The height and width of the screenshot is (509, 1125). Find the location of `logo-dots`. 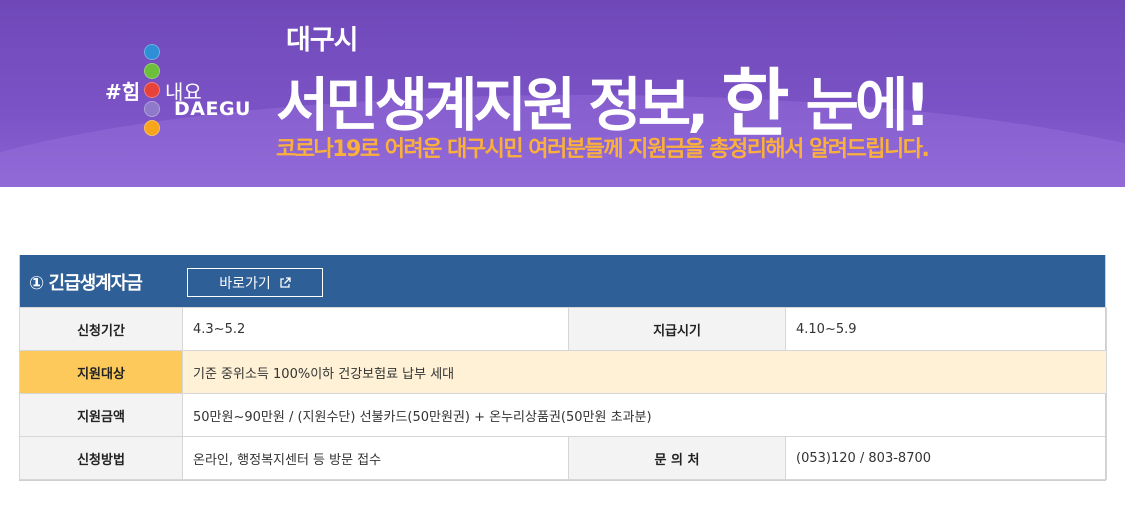

logo-dots is located at coordinates (152, 91).